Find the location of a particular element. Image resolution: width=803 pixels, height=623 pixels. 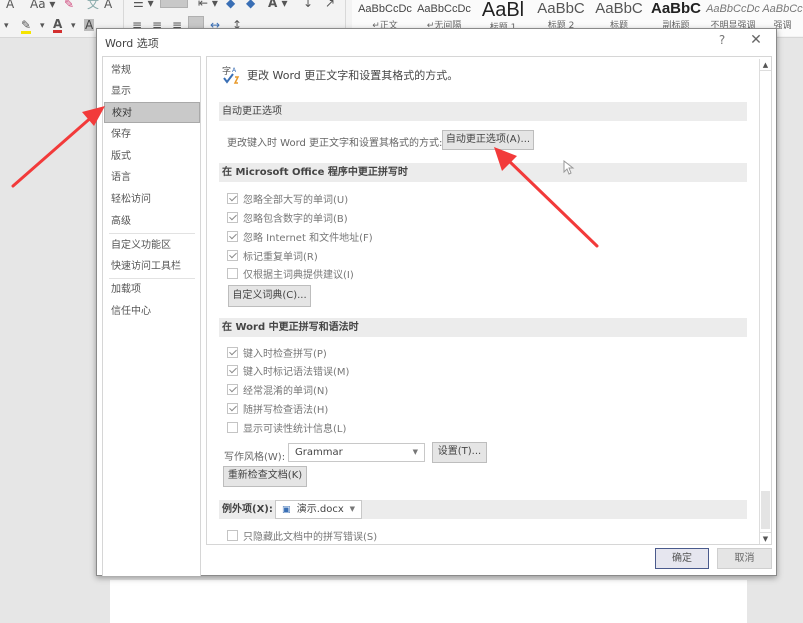

nav-item-customize-ribbon: 自定义功能区 is located at coordinates (152, 245).